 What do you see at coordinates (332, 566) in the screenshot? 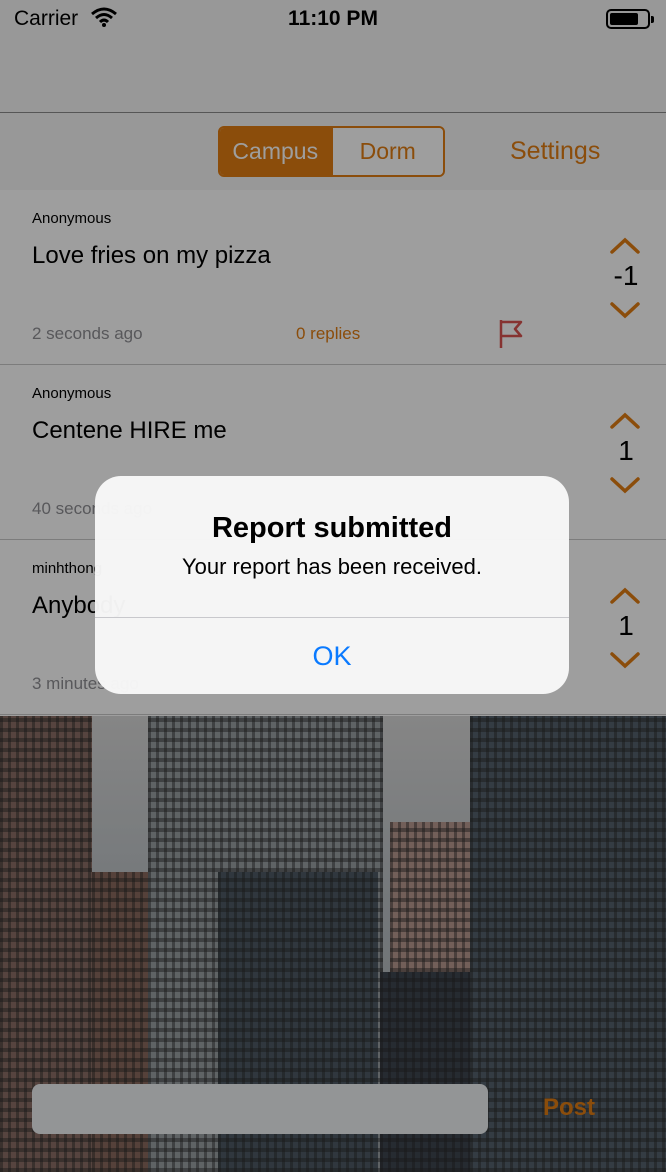
I see `alert-message: Your report has been received.` at bounding box center [332, 566].